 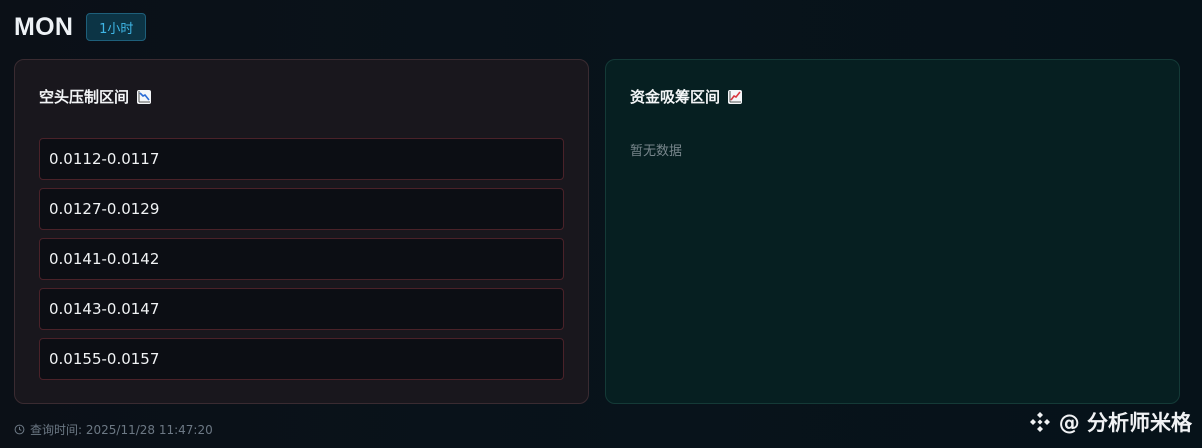 I want to click on short-zone-header: 空头压制区间, so click(x=95, y=96).